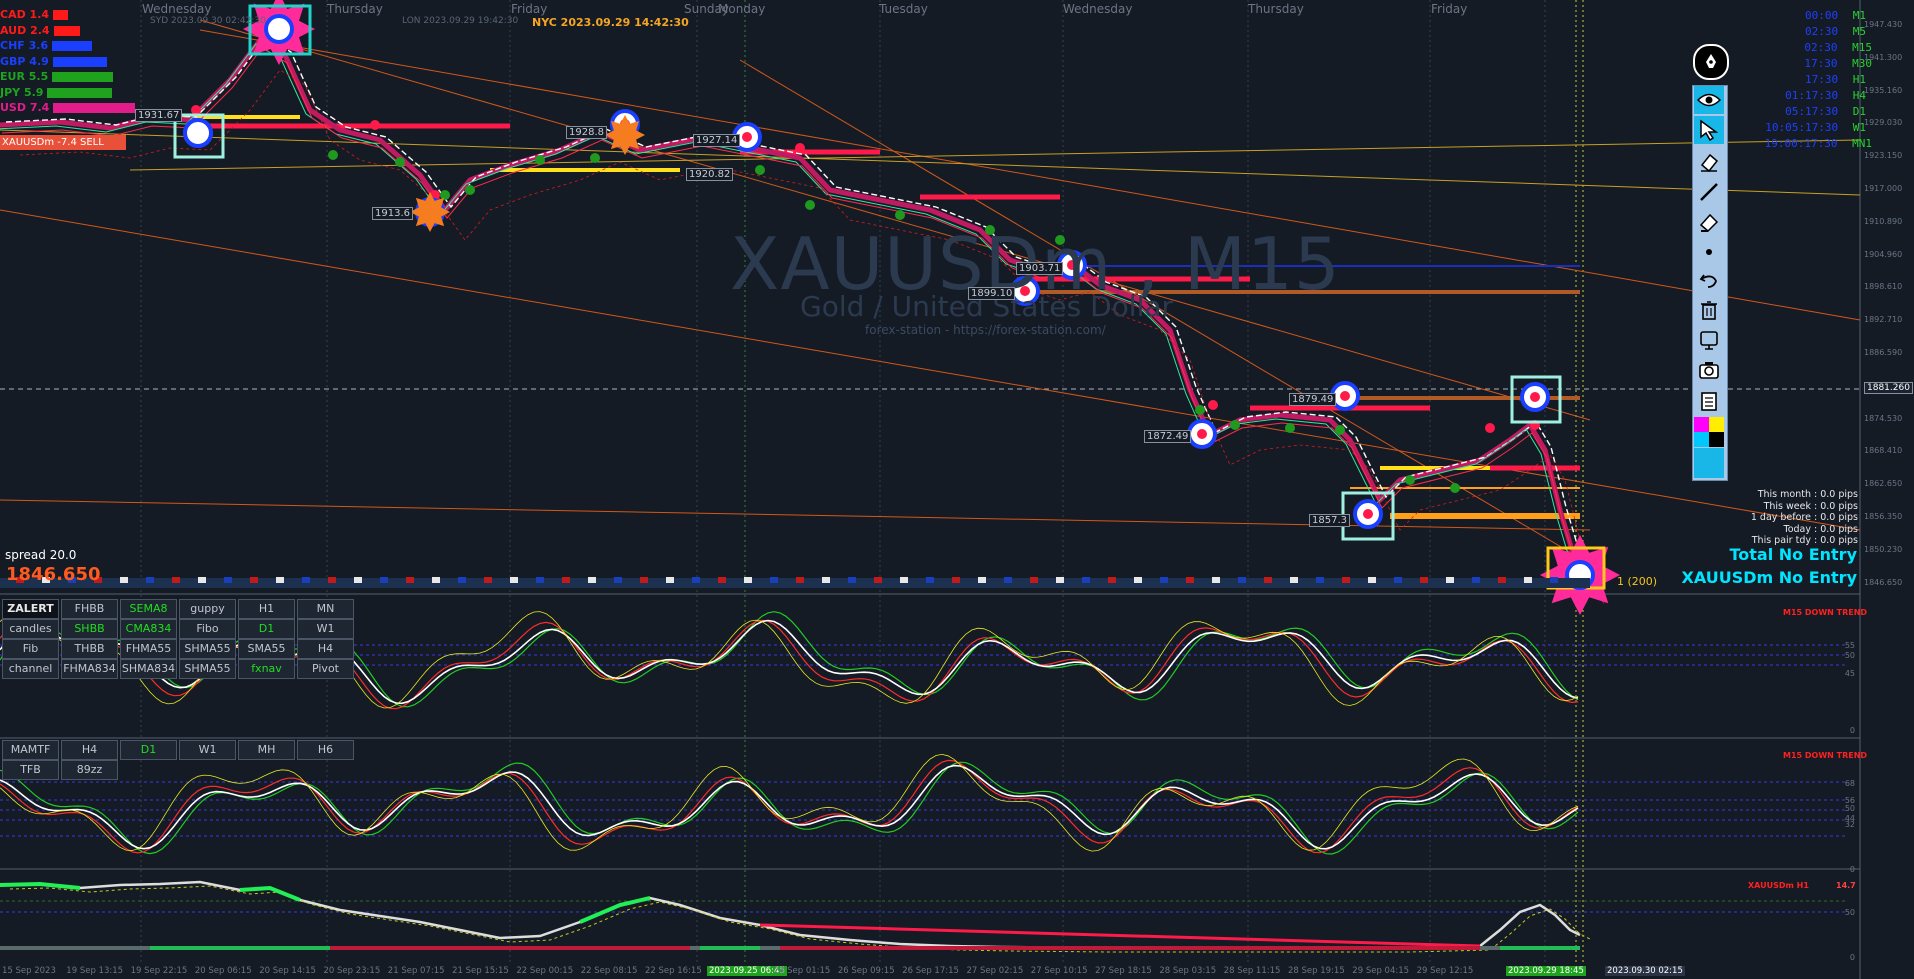 The width and height of the screenshot is (1914, 979). What do you see at coordinates (1802, 127) in the screenshot?
I see `timeframe-countdown: 10:05:17:30` at bounding box center [1802, 127].